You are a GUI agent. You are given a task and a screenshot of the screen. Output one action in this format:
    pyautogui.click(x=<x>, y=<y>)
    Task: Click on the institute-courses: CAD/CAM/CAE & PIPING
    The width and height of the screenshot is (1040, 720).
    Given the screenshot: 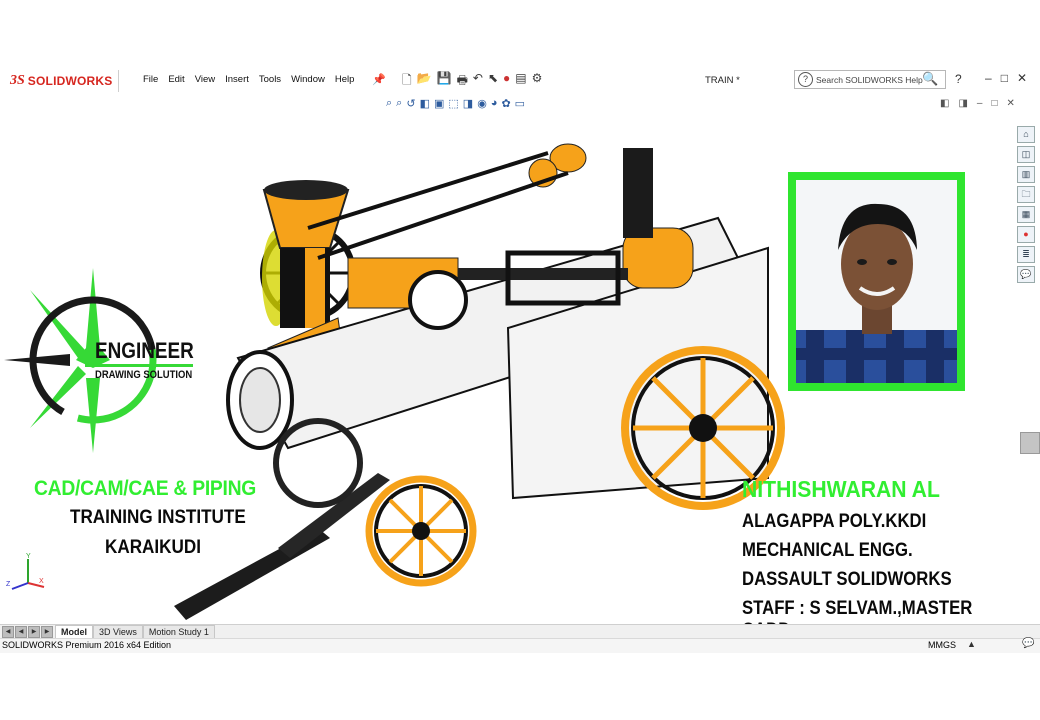 What is the action you would take?
    pyautogui.click(x=145, y=488)
    